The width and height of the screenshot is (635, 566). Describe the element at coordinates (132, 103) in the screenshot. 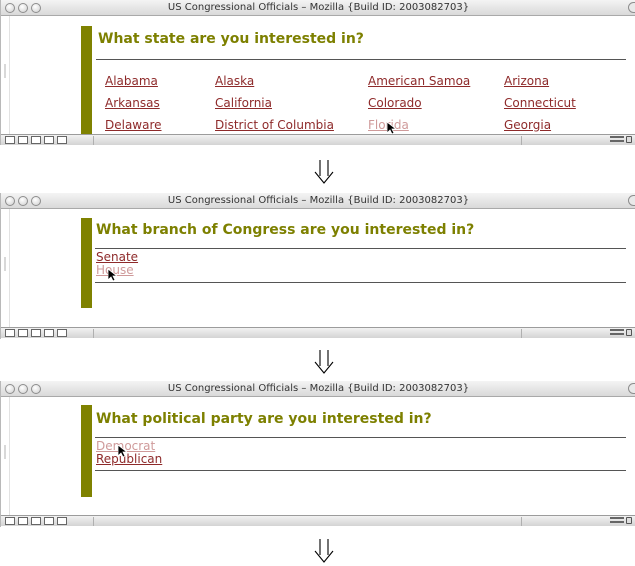

I see `state-link-arkansas: Arkansas` at that location.